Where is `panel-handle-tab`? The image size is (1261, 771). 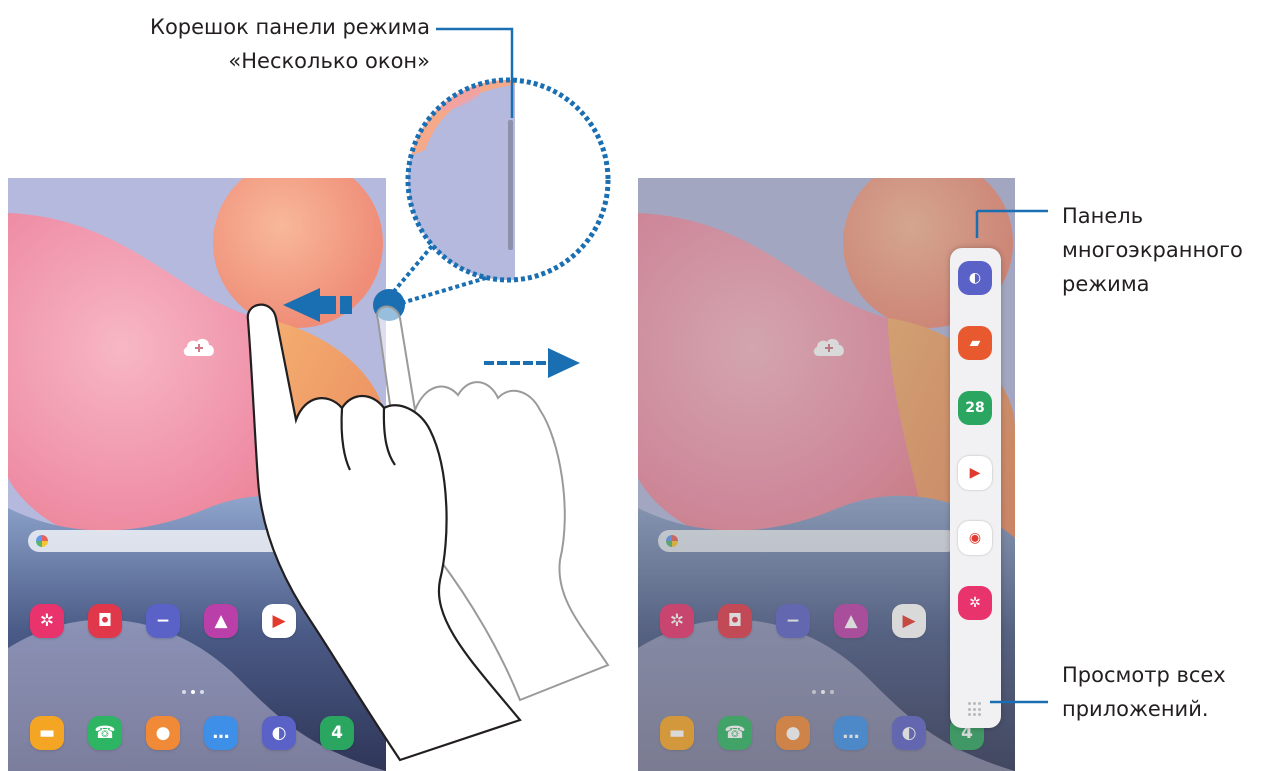 panel-handle-tab is located at coordinates (510, 185).